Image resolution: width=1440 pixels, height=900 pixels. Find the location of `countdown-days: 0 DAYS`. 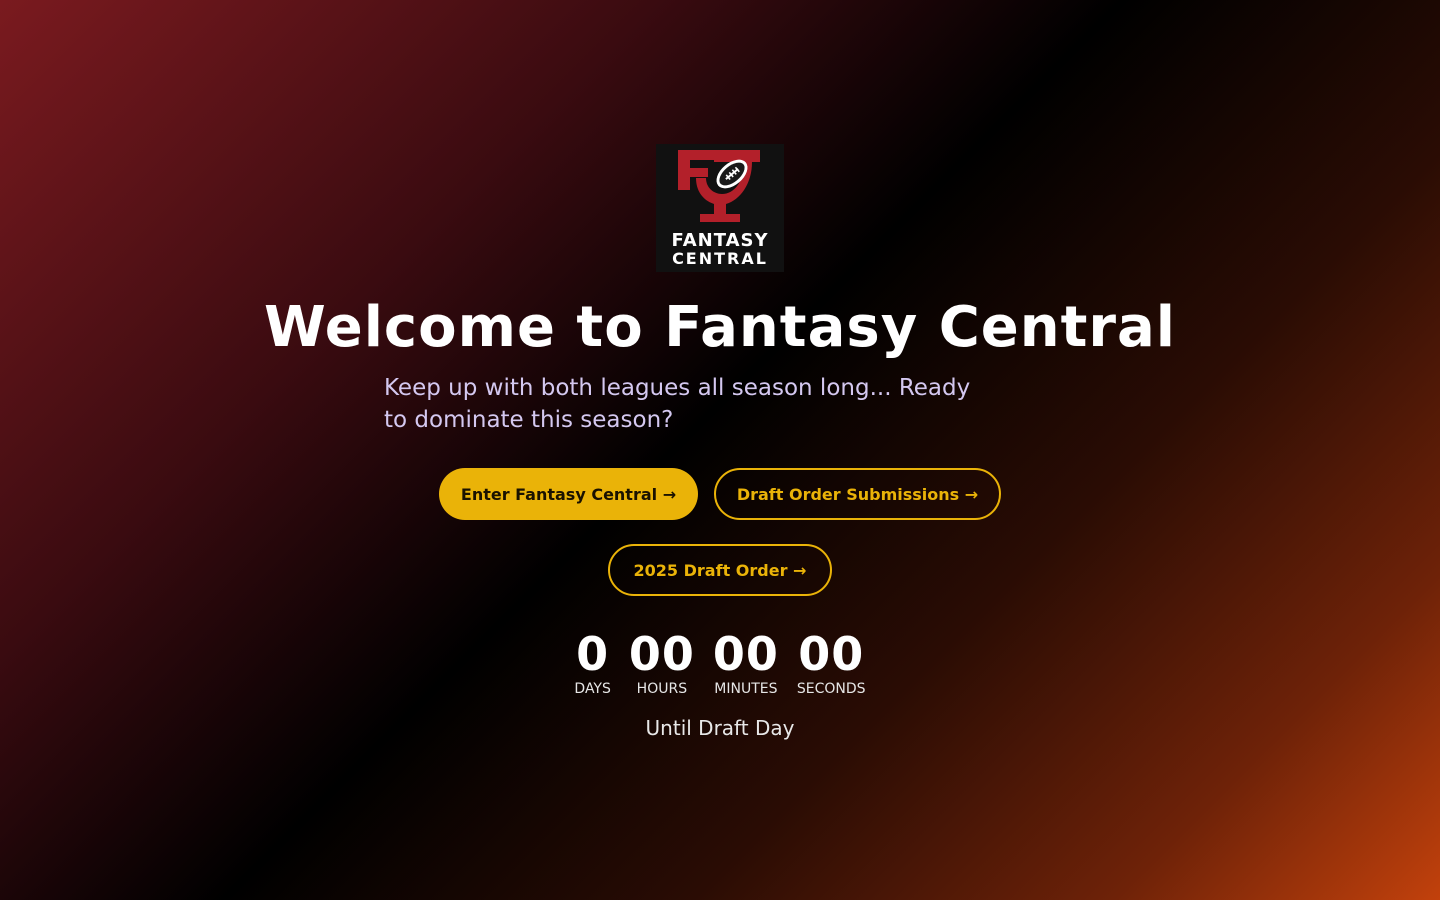

countdown-days: 0 DAYS is located at coordinates (592, 663).